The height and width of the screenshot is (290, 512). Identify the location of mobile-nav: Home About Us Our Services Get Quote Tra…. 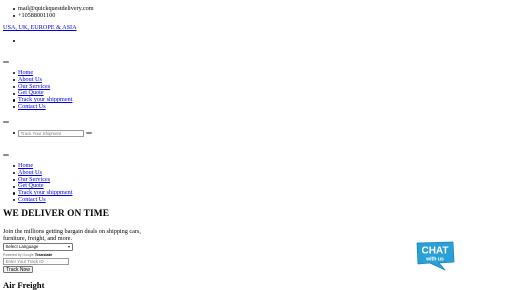
(42, 183).